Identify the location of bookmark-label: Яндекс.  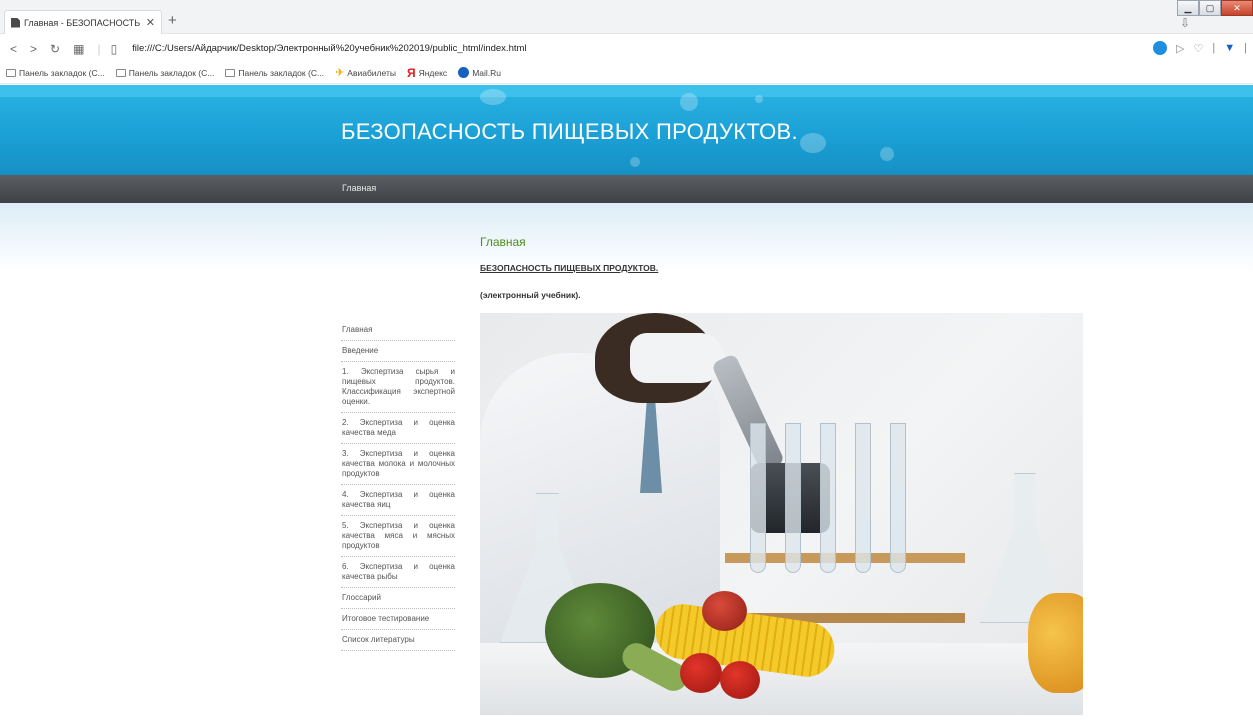
(433, 72).